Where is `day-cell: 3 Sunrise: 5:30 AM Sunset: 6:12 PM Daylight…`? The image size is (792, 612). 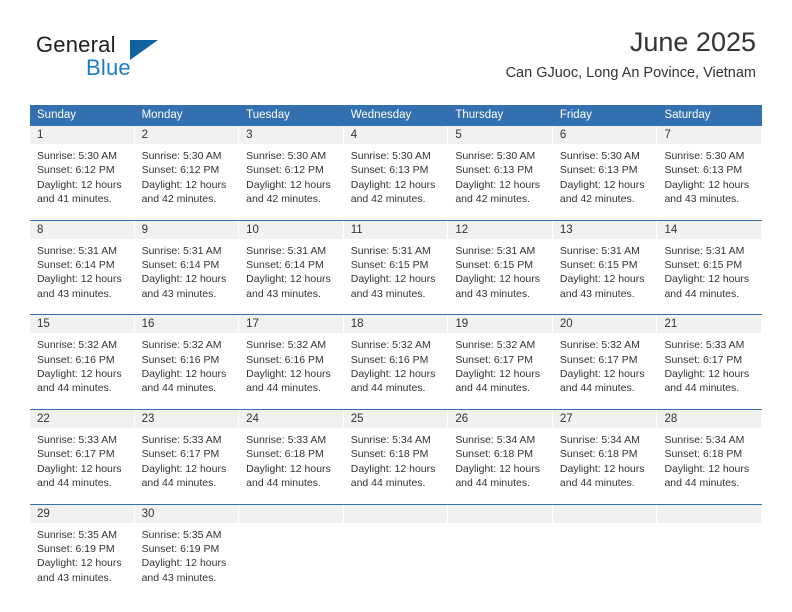 day-cell: 3 Sunrise: 5:30 AM Sunset: 6:12 PM Daylight… is located at coordinates (291, 169).